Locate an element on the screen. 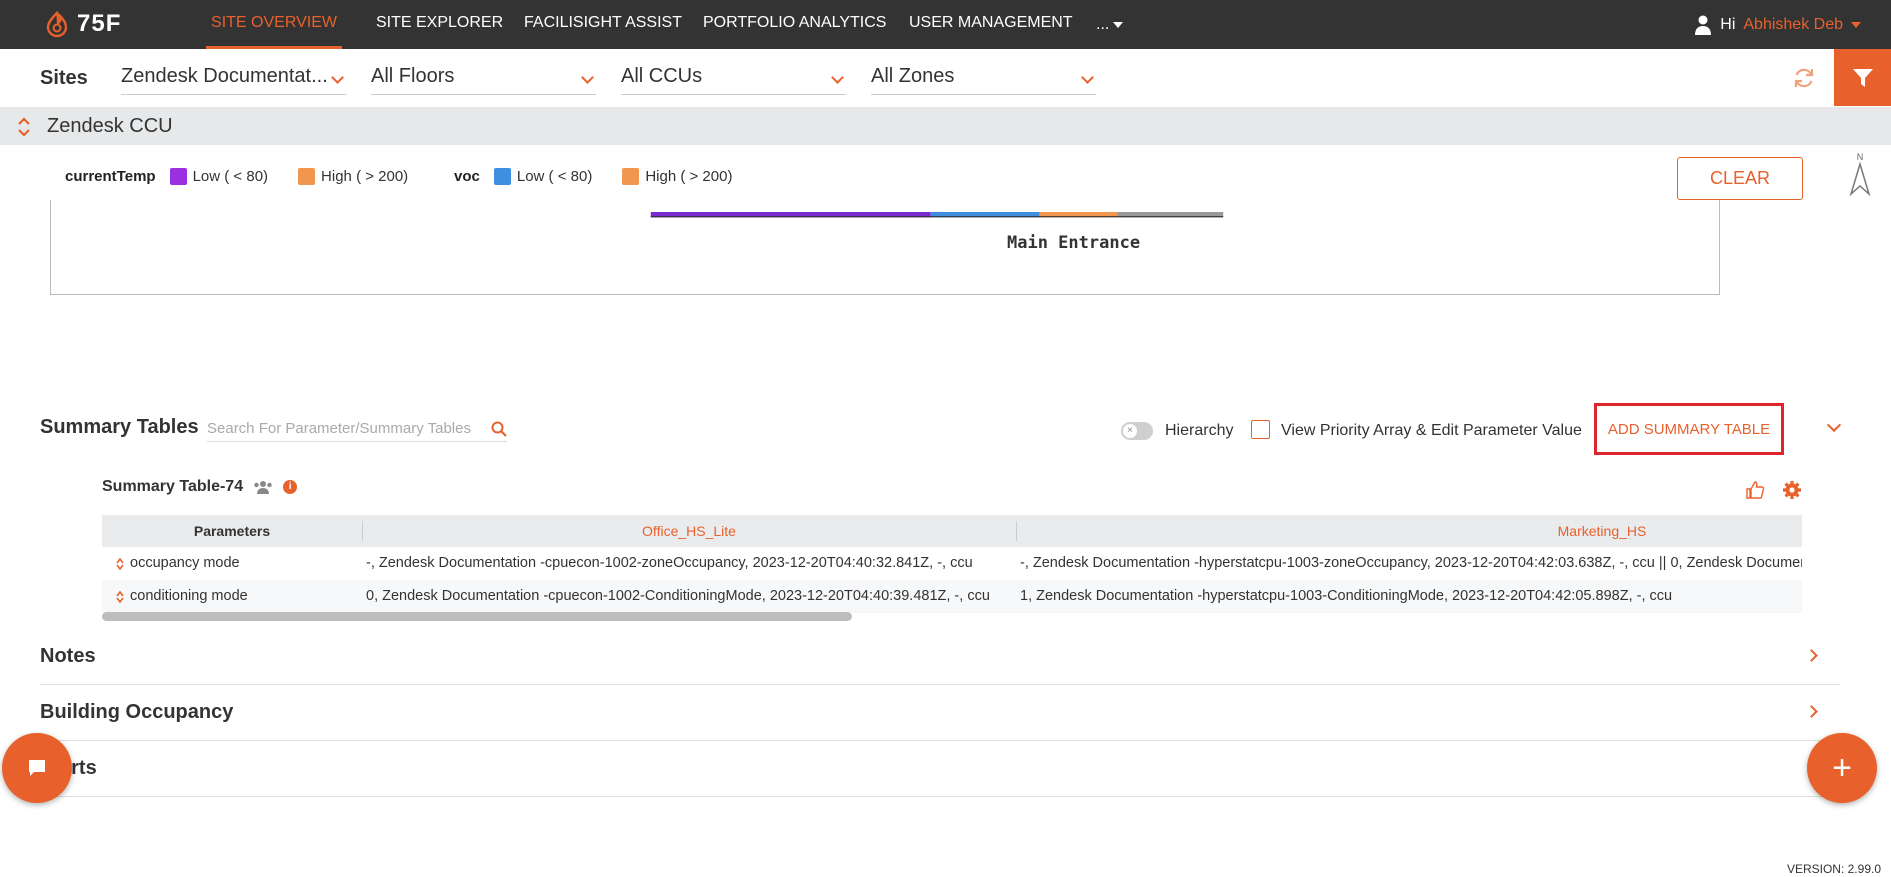 This screenshot has height=877, width=1891. user-greeting: Hi is located at coordinates (1728, 24).